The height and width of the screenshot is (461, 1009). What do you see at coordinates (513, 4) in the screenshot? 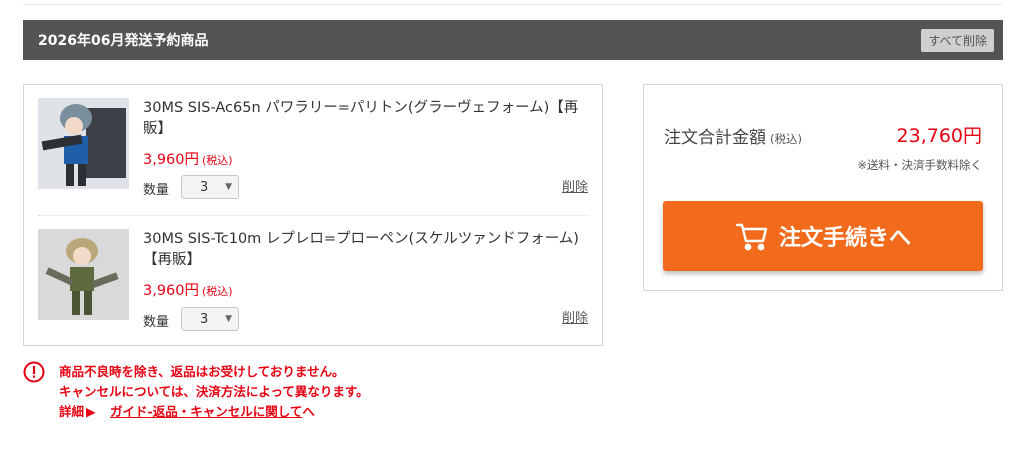
I see `top-divider` at bounding box center [513, 4].